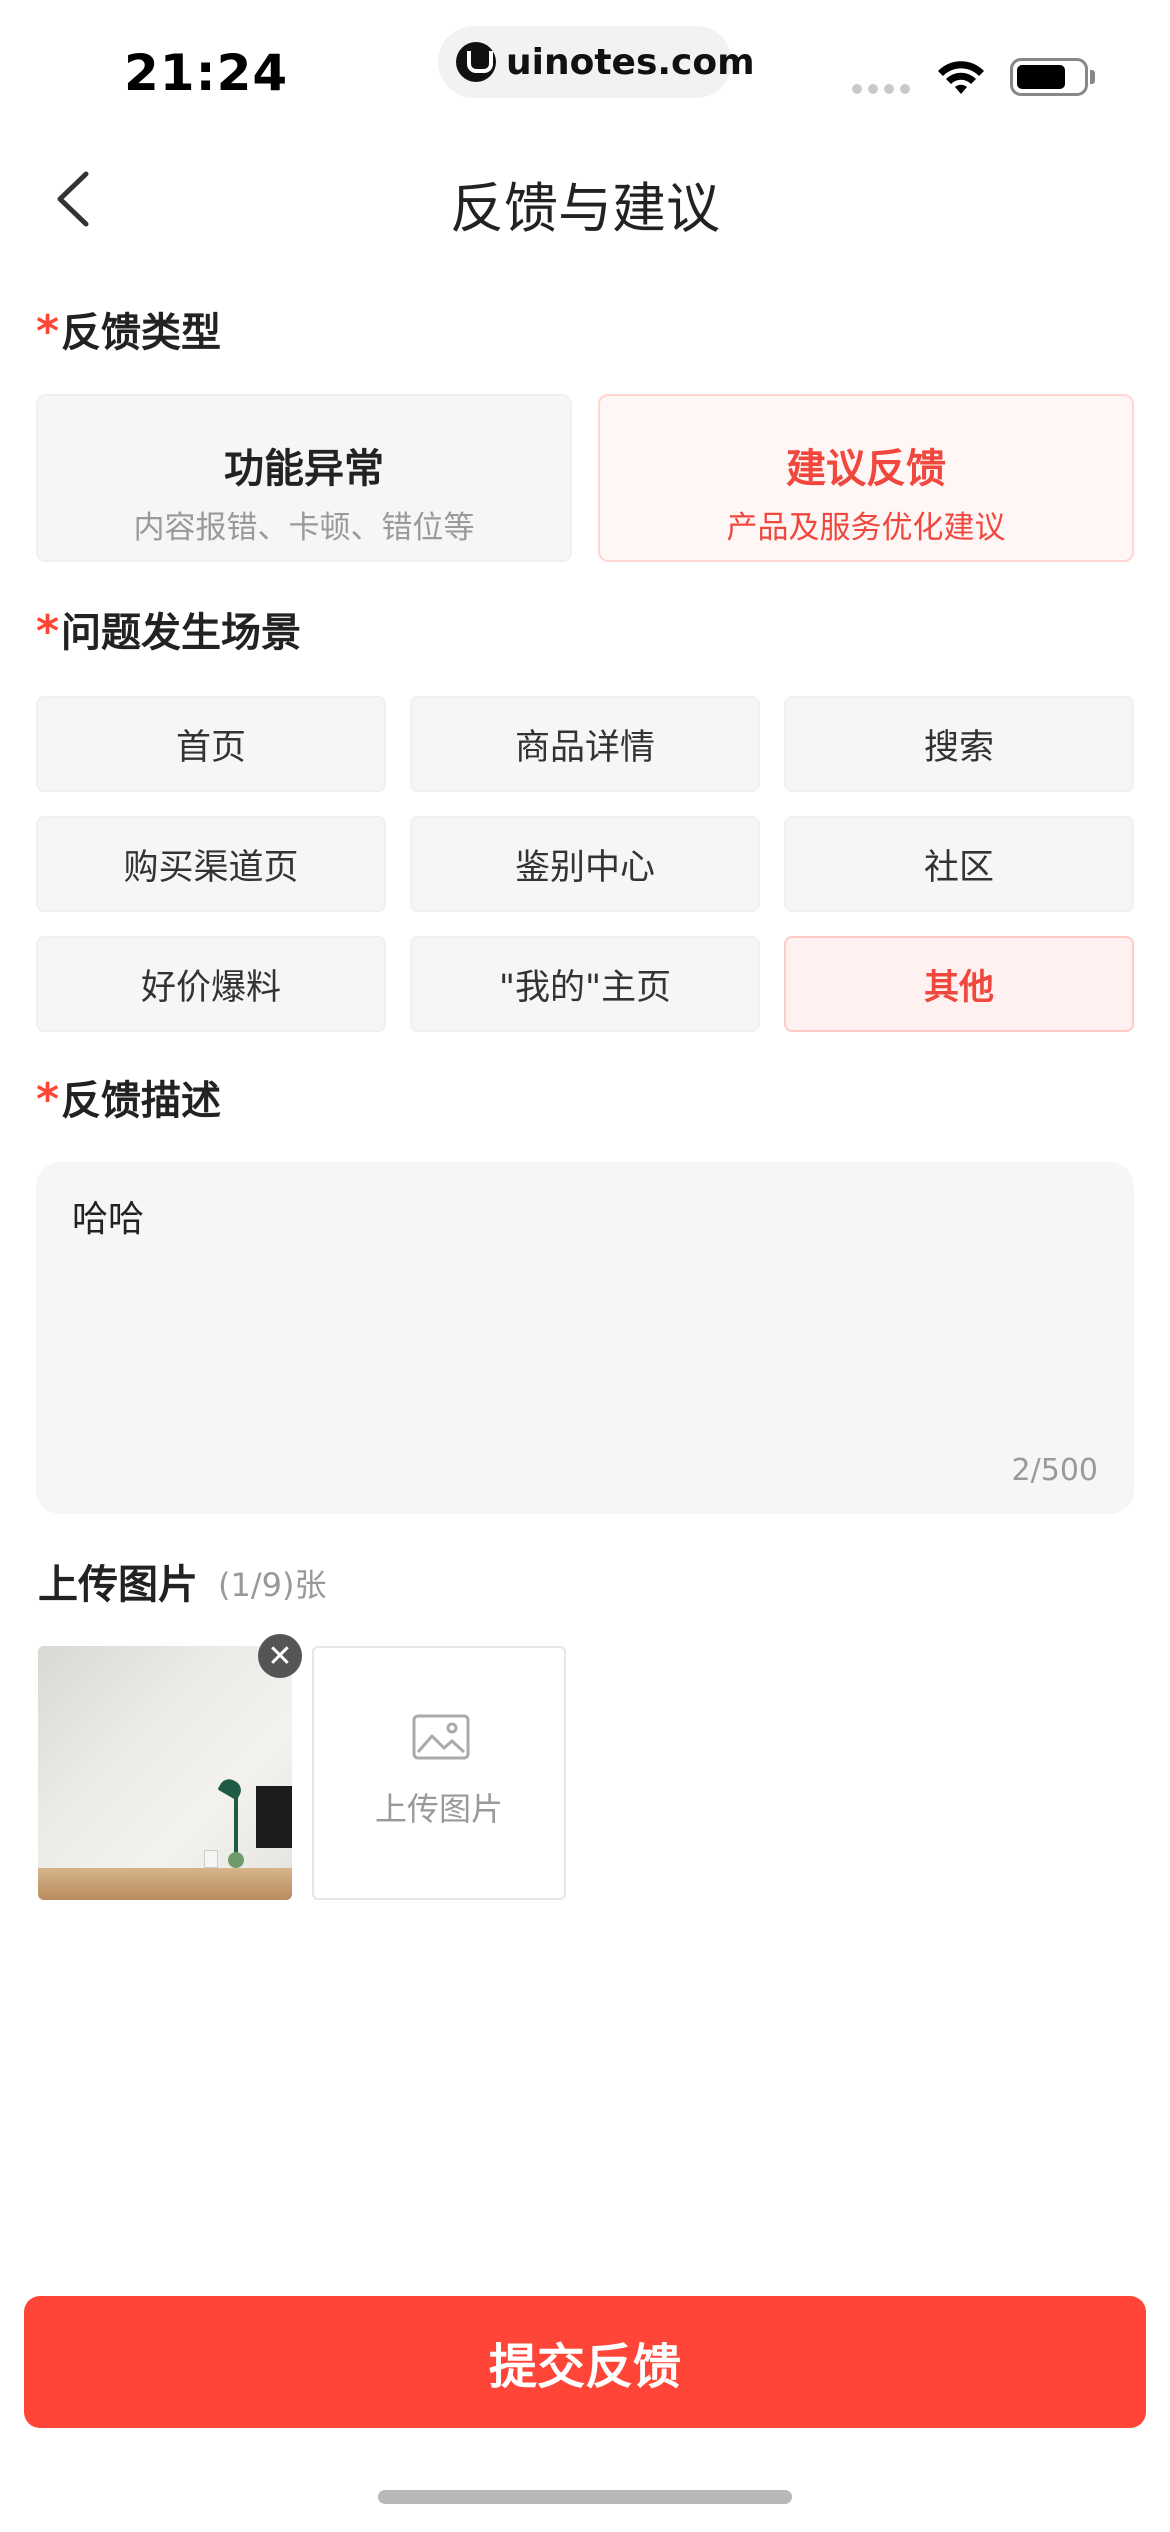  Describe the element at coordinates (866, 528) in the screenshot. I see `type-option-subtitle: 产品及服务优化建议` at that location.